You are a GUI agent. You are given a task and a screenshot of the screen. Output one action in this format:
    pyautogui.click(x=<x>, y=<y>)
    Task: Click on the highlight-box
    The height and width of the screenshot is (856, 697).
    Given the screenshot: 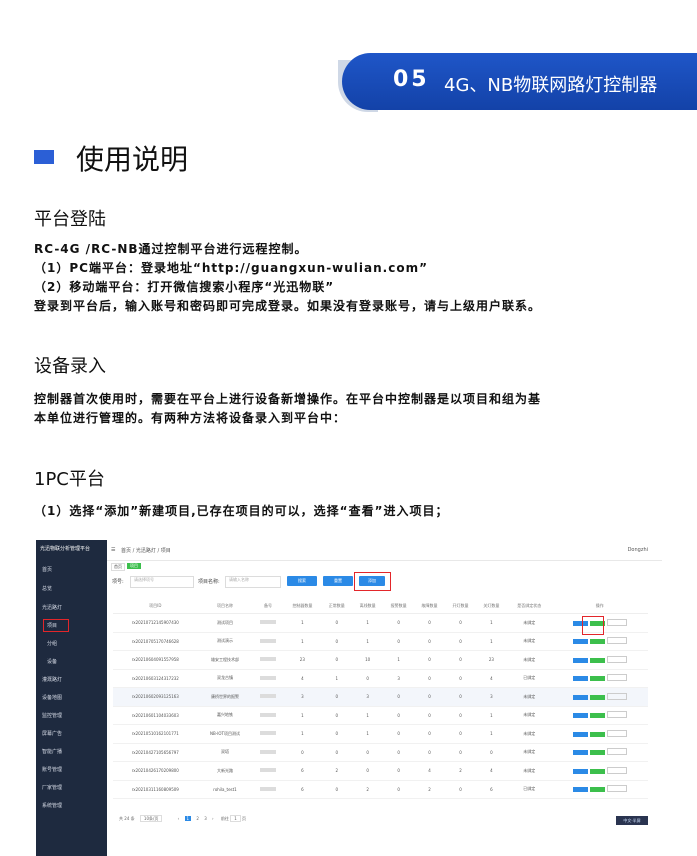 What is the action you would take?
    pyautogui.click(x=56, y=625)
    